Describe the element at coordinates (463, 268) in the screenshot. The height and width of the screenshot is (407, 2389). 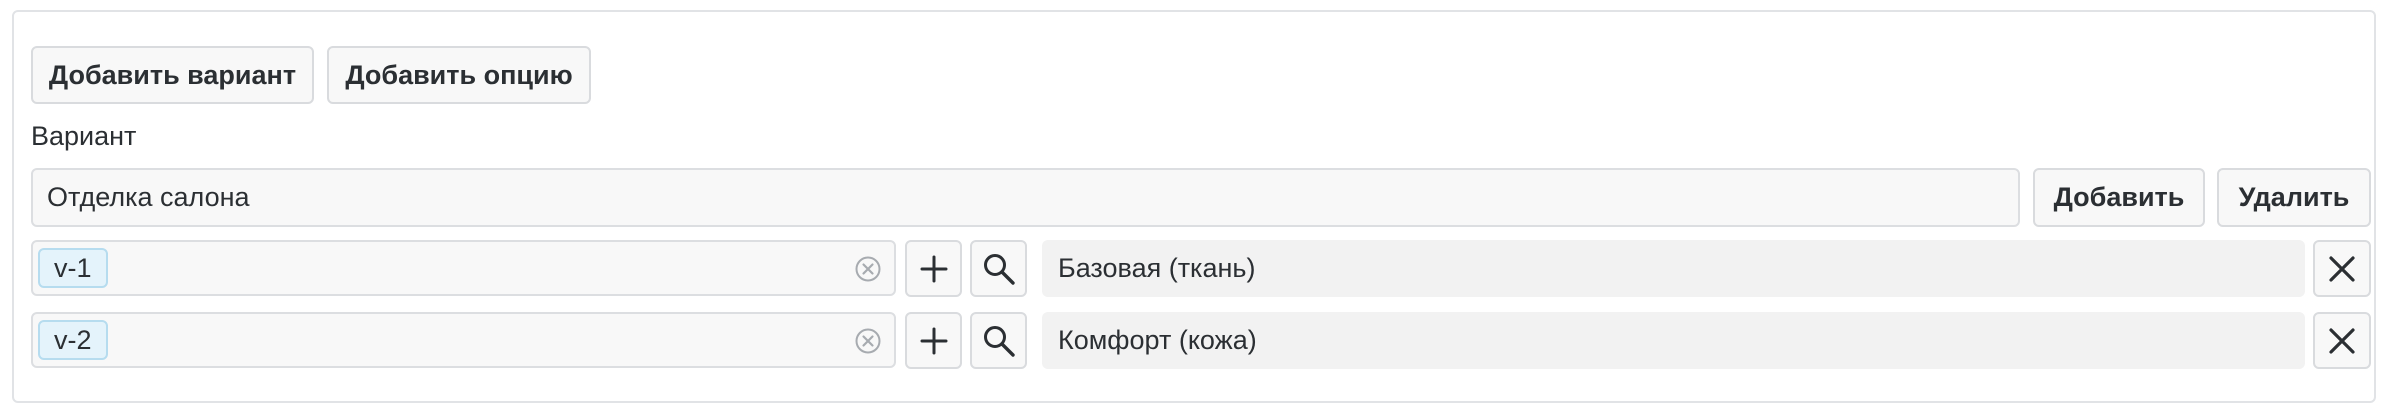
I see `option-tag-select: v-1` at that location.